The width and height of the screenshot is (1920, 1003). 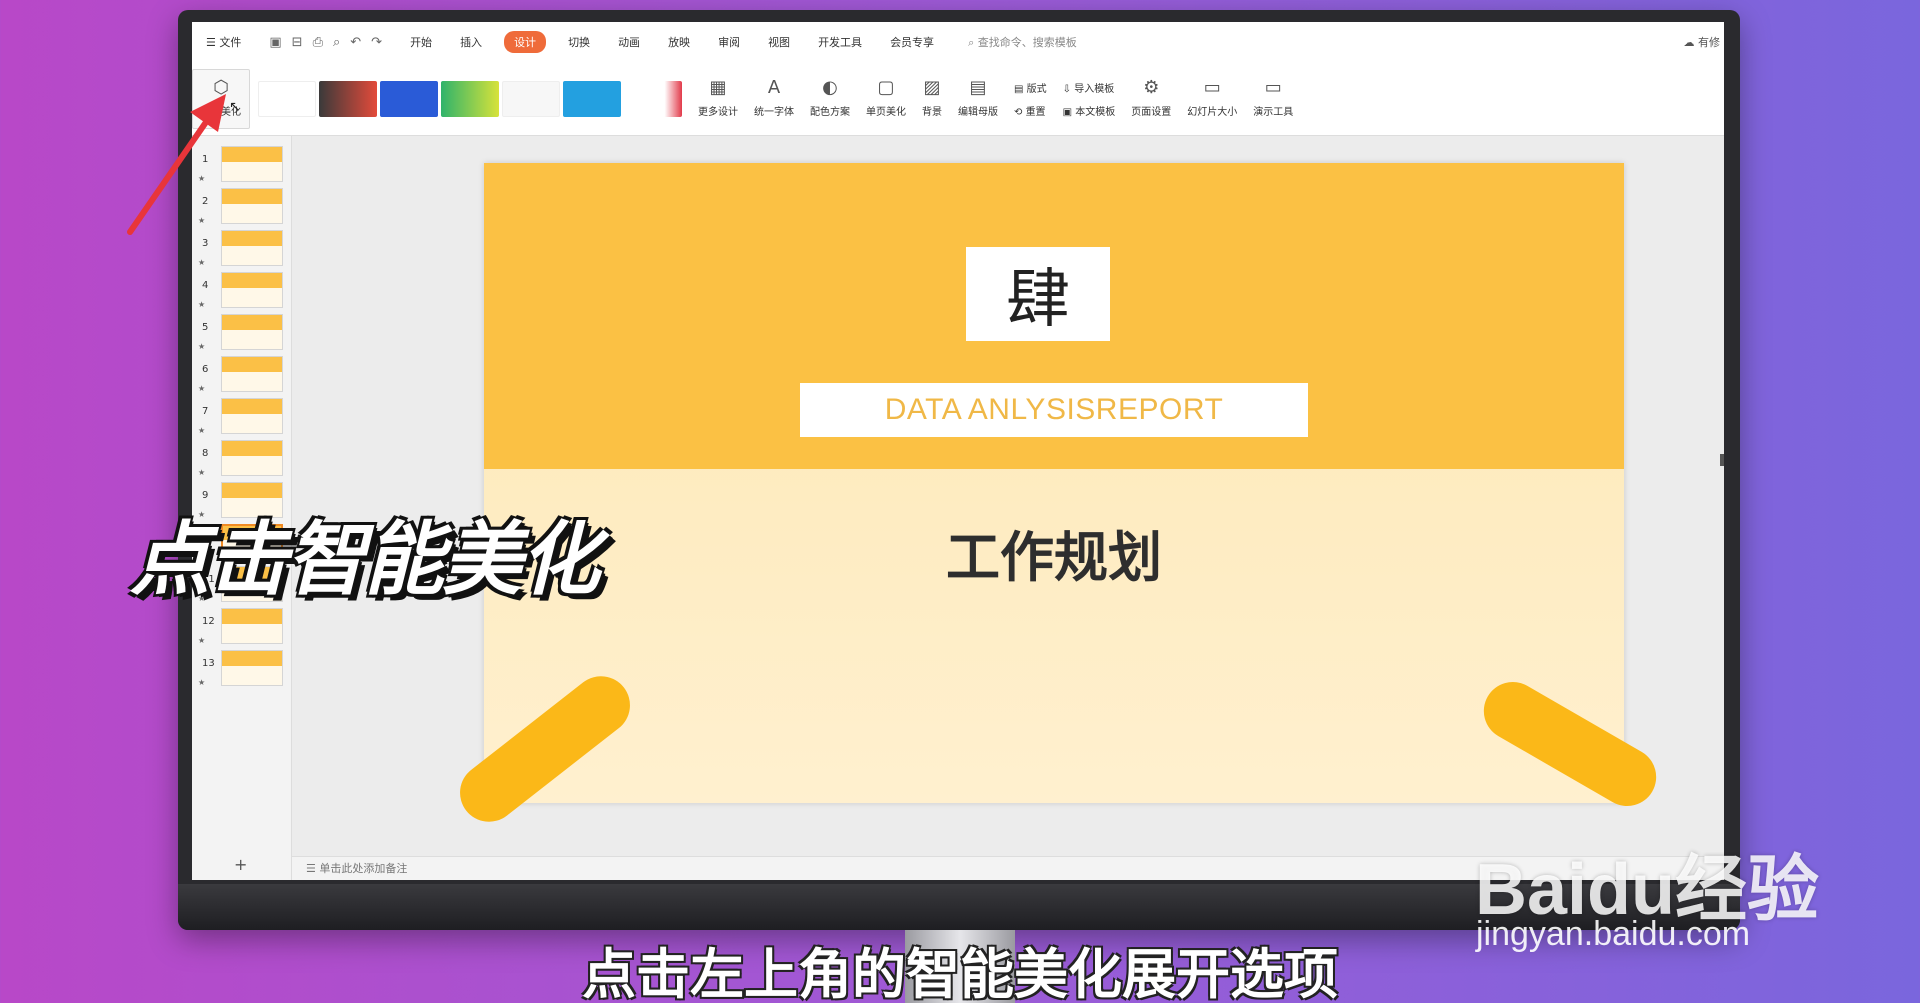 I want to click on import-template-button: ⇩ 导入模板, so click(x=1089, y=87).